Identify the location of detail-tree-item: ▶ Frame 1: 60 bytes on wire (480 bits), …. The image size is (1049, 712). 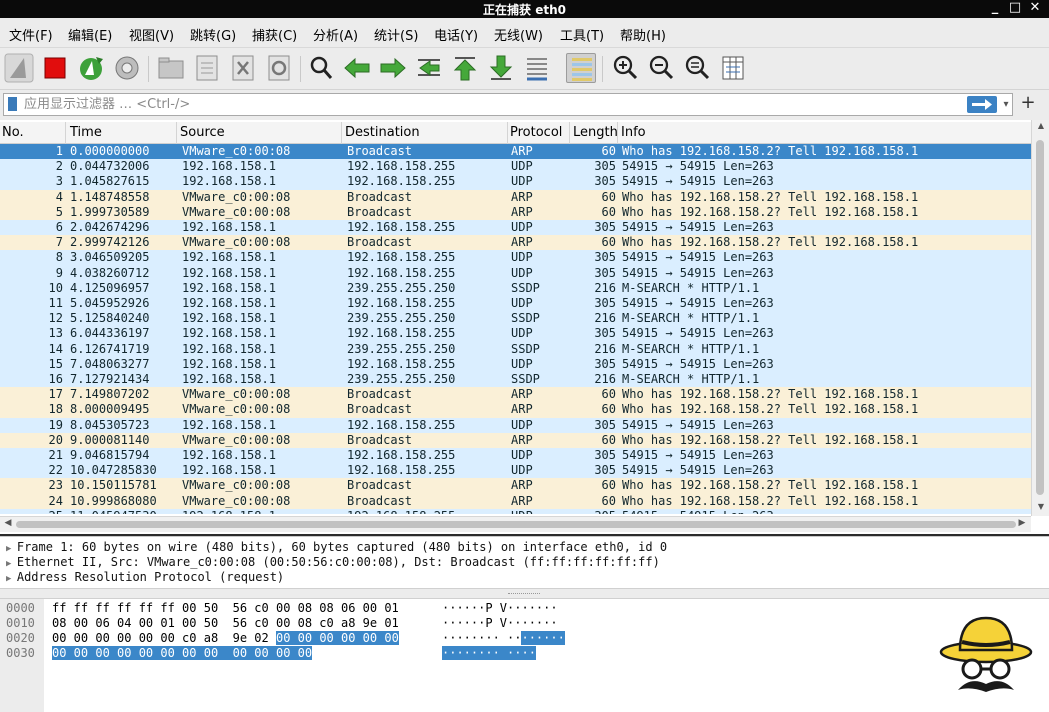
(336, 547).